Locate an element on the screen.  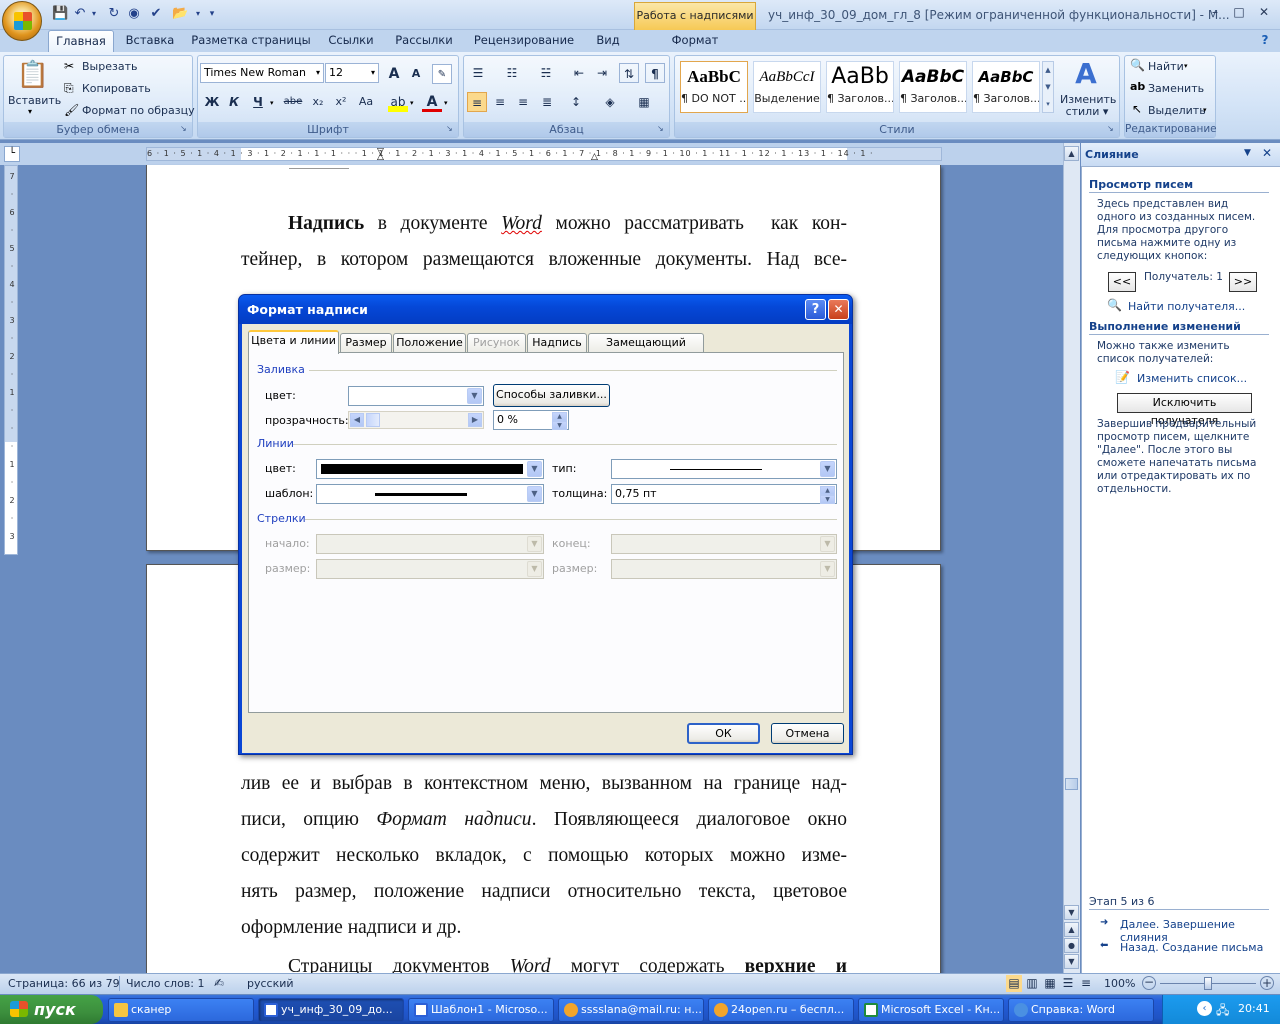
cancel-button: Отмена is located at coordinates (807, 733).